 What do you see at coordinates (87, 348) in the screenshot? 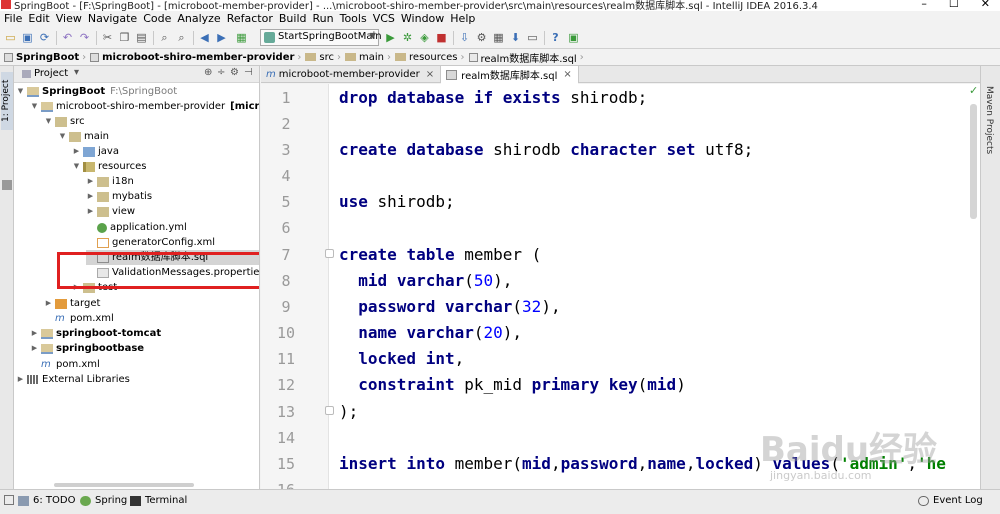
I see `tree-item-springbootbase: ▶ springbootbase` at bounding box center [87, 348].